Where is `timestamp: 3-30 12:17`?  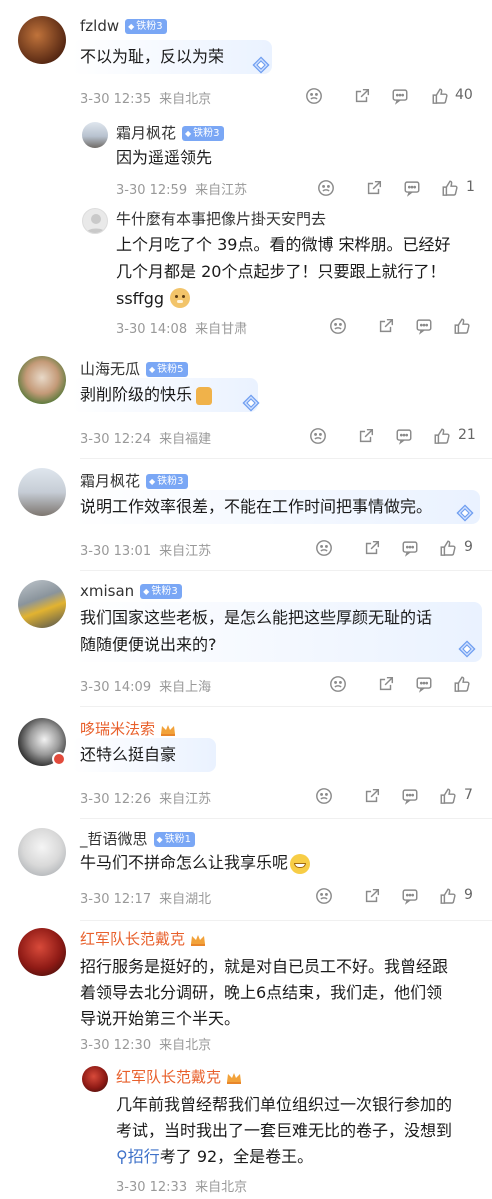
timestamp: 3-30 12:17 is located at coordinates (116, 899).